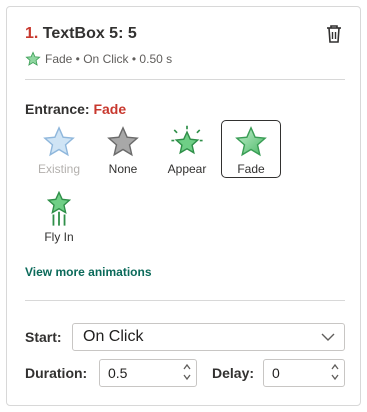 This screenshot has height=412, width=367. Describe the element at coordinates (110, 109) in the screenshot. I see `entrance-value: Fade` at that location.